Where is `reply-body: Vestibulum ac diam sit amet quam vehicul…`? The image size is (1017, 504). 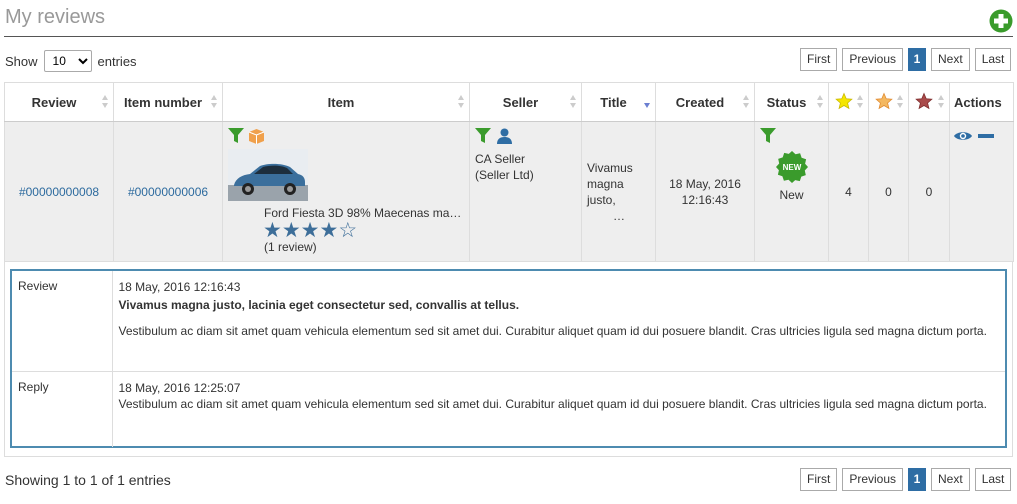 reply-body: Vestibulum ac diam sit amet quam vehicul… is located at coordinates (552, 403).